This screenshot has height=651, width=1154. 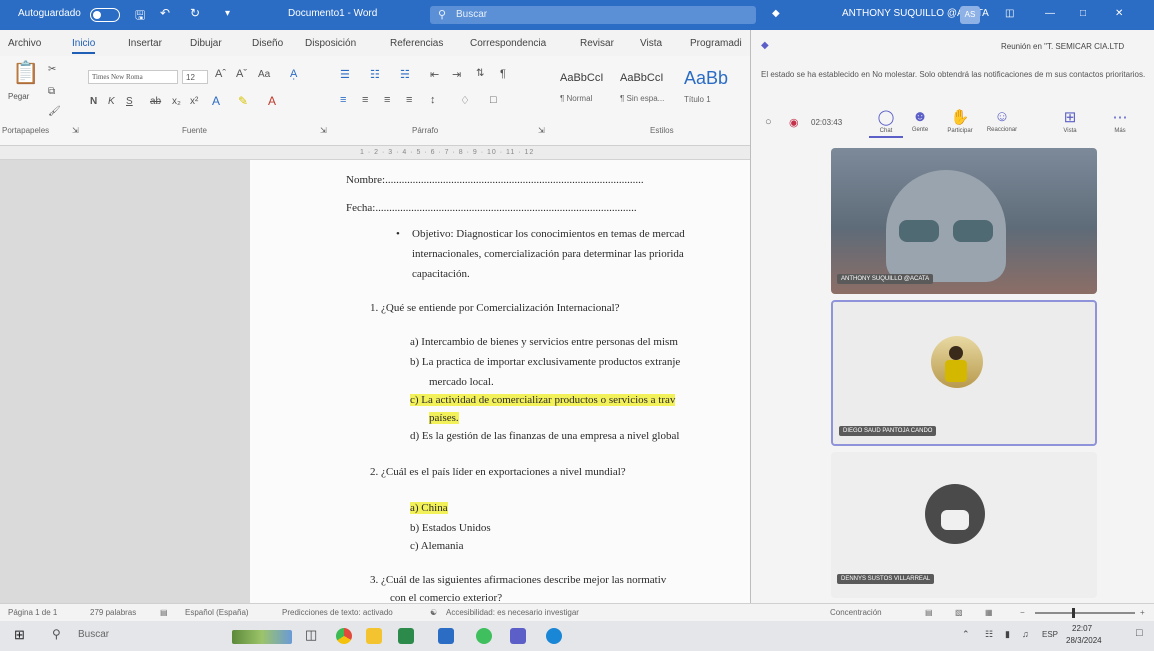 What do you see at coordinates (493, 100) in the screenshot?
I see `borders-icon: □` at bounding box center [493, 100].